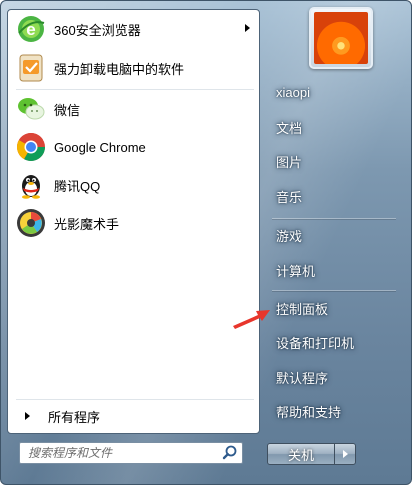 The image size is (412, 485). Describe the element at coordinates (302, 378) in the screenshot. I see `link-label: 默认程序` at that location.